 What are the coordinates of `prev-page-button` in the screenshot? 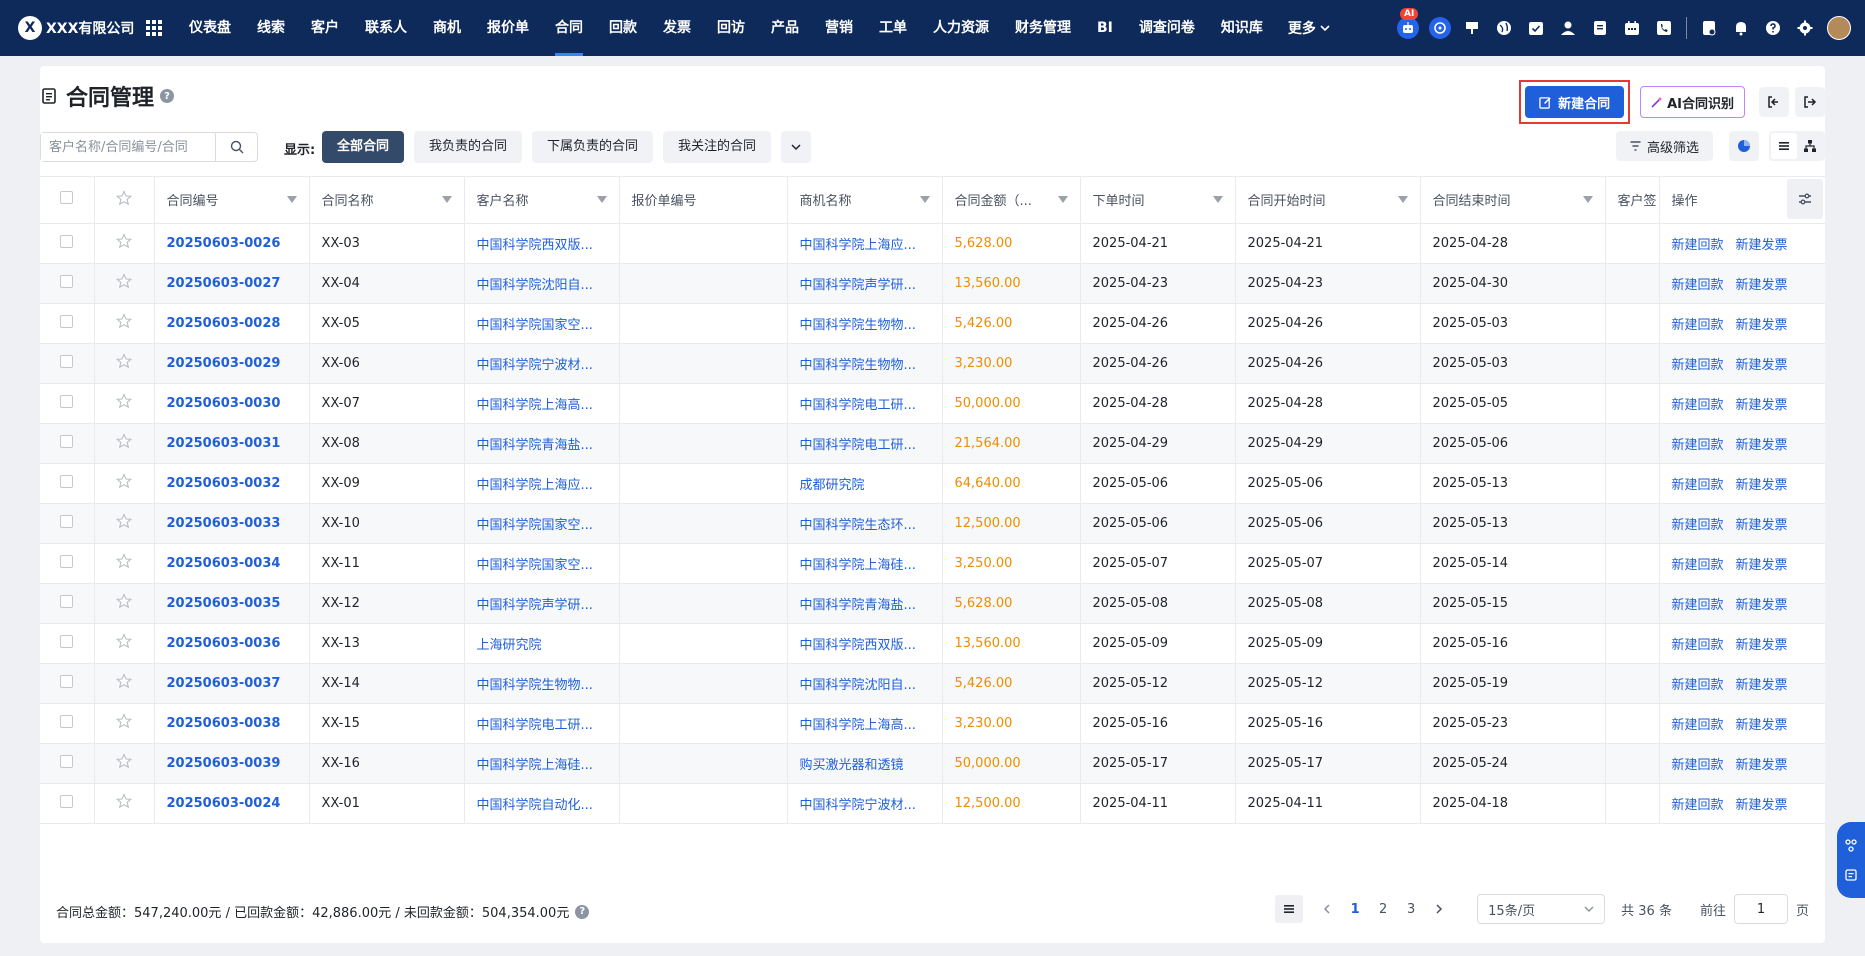 It's located at (1327, 909).